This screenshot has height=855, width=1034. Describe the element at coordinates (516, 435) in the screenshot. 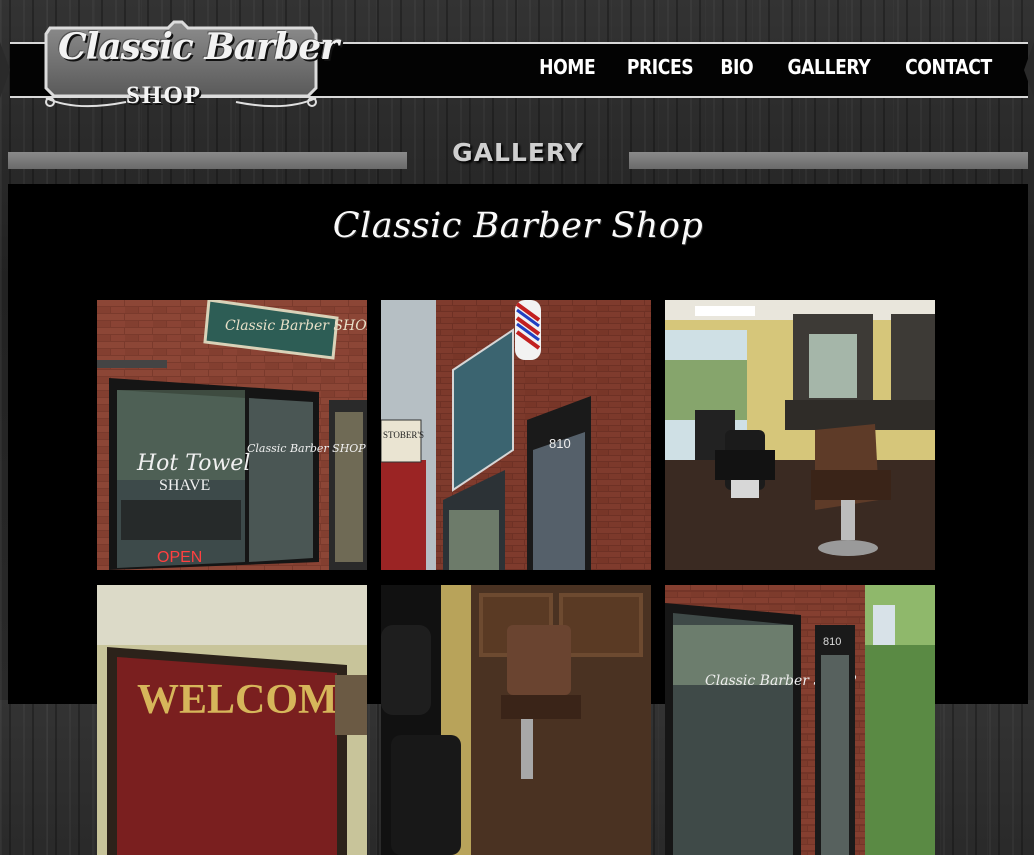

I see `gallery-photo-storefront-corner: STOBER'S 810` at that location.